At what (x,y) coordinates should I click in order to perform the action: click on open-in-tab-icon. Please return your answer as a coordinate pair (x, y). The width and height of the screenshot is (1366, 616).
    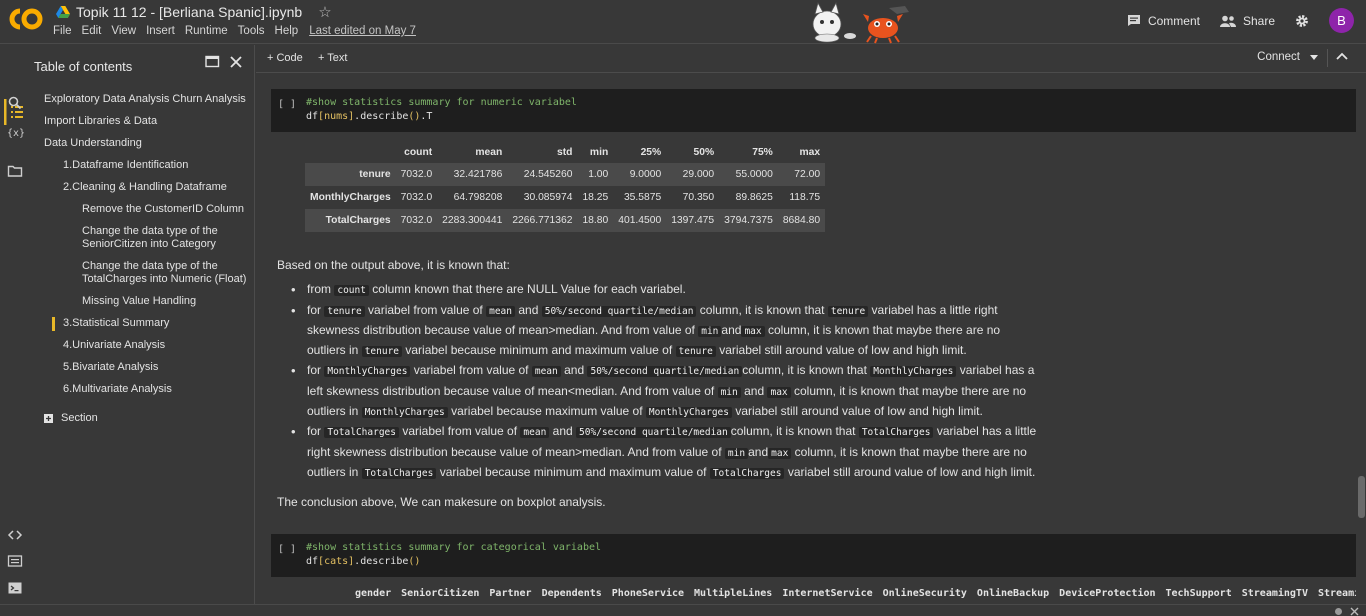
    Looking at the image, I should click on (212, 61).